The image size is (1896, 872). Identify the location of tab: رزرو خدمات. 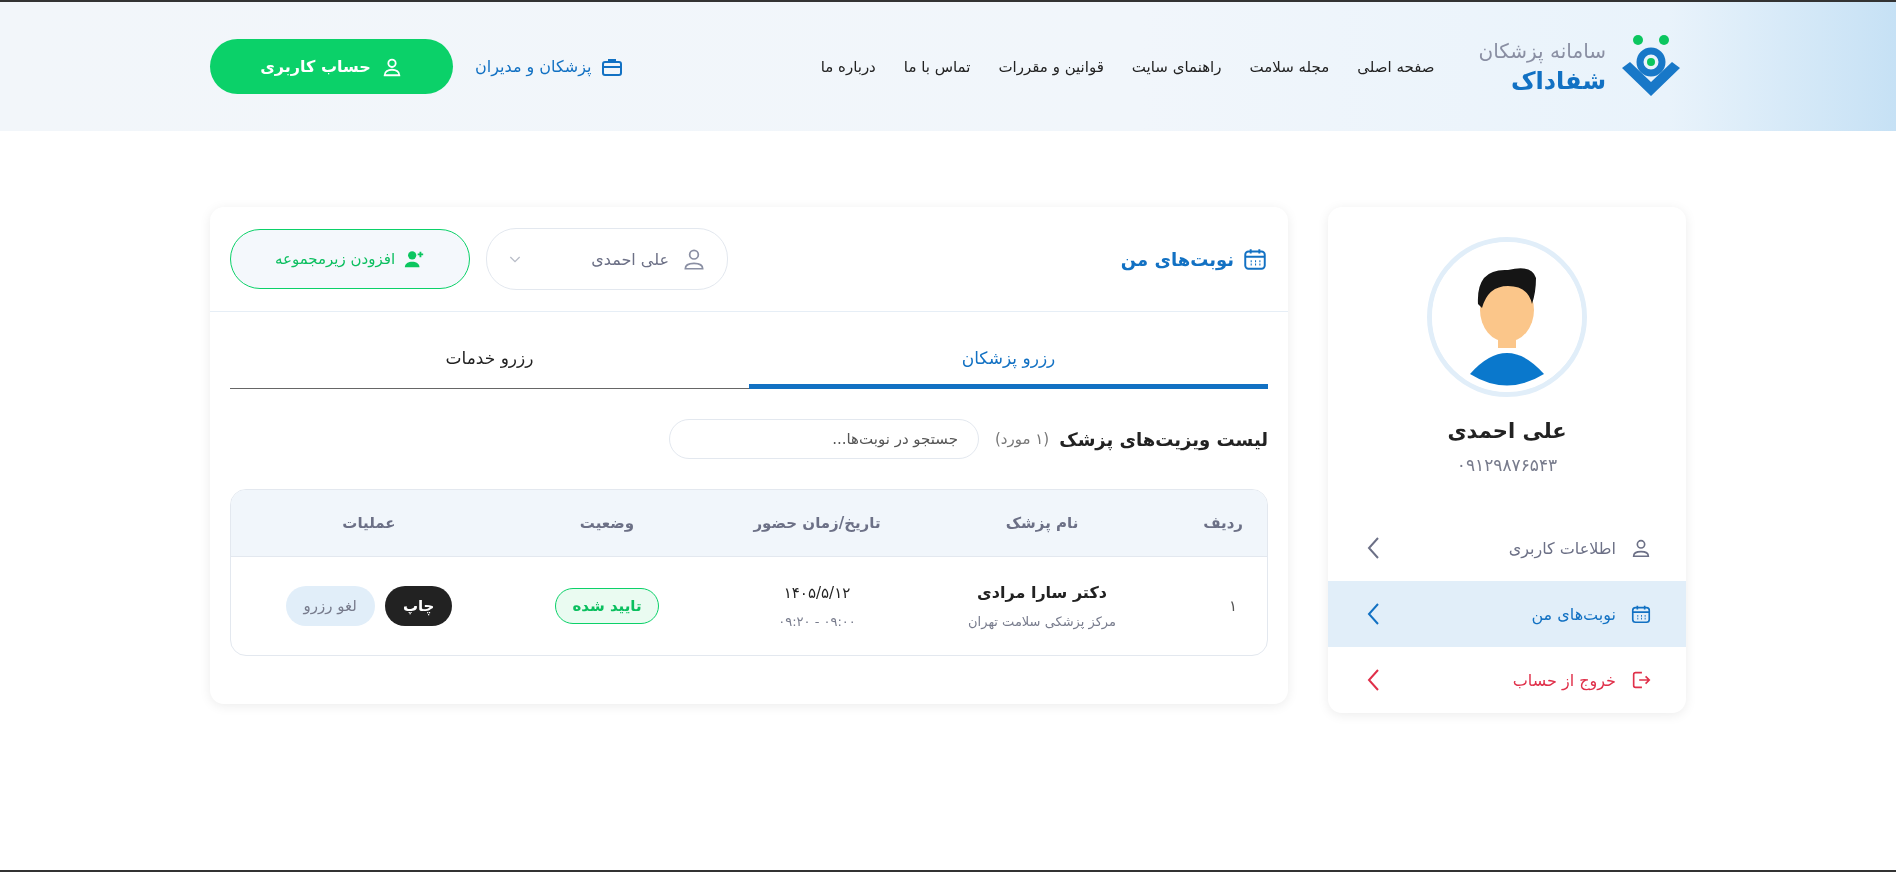
(489, 359).